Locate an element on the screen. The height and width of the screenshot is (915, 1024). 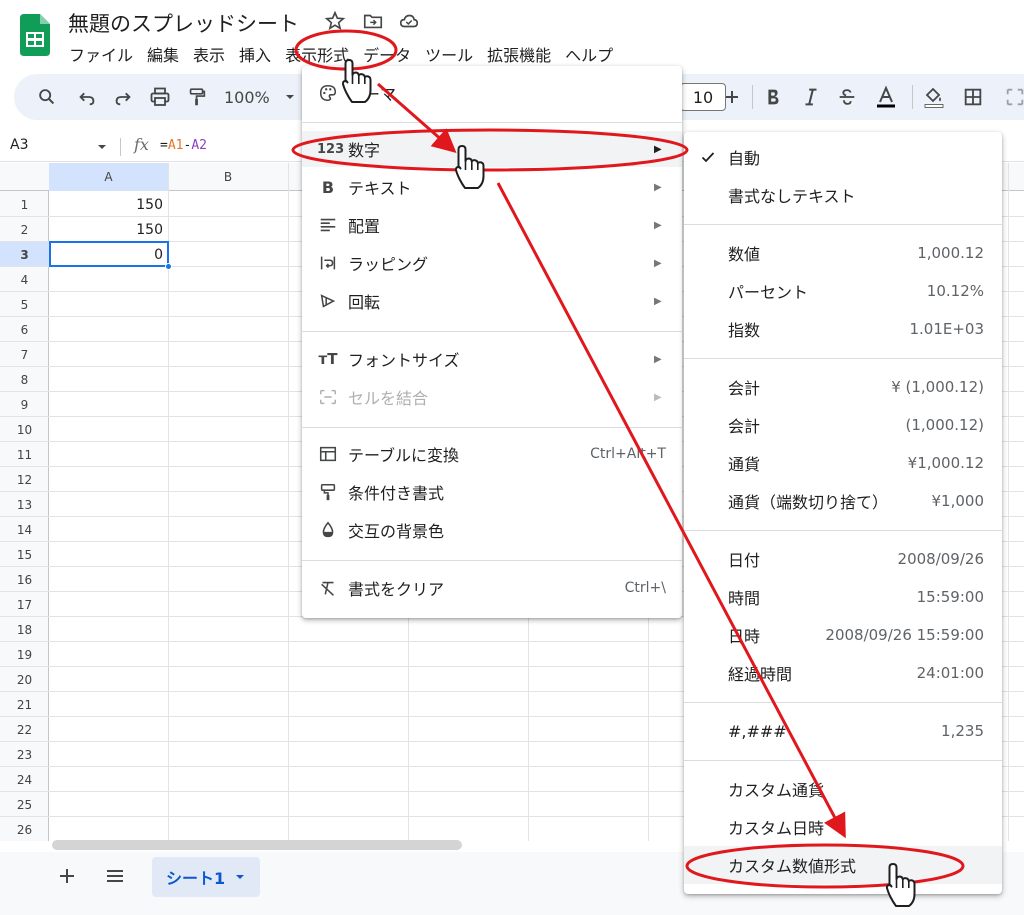
search-menus-icon is located at coordinates (47, 97).